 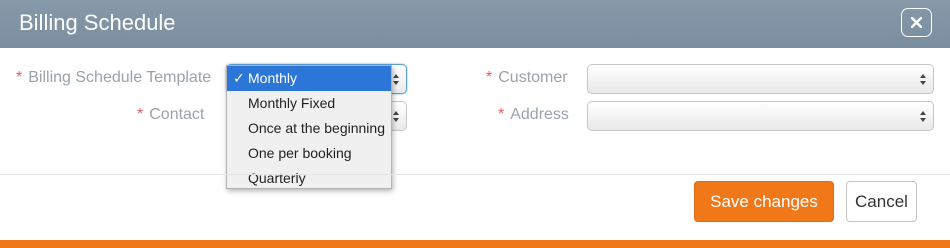 I want to click on address-label: * Address, so click(x=533, y=115).